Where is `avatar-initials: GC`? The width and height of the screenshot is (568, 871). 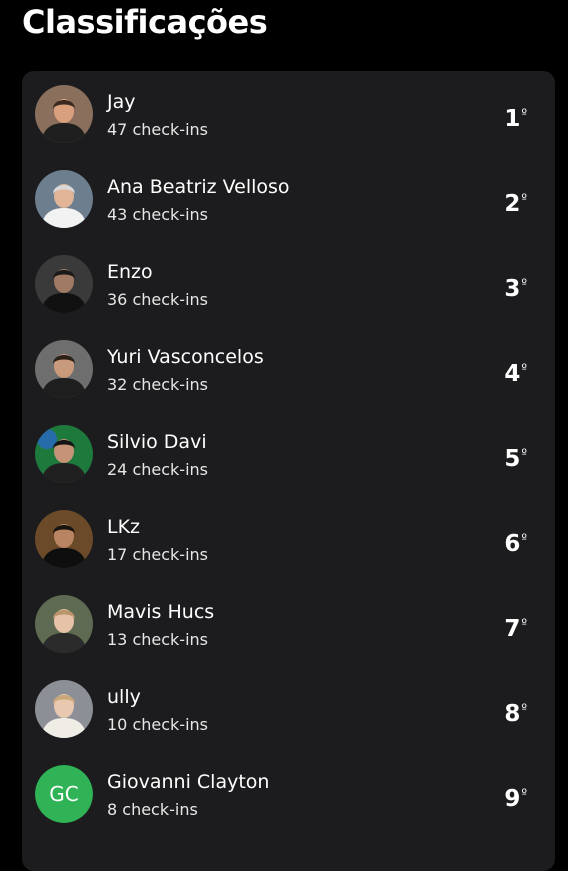 avatar-initials: GC is located at coordinates (64, 794).